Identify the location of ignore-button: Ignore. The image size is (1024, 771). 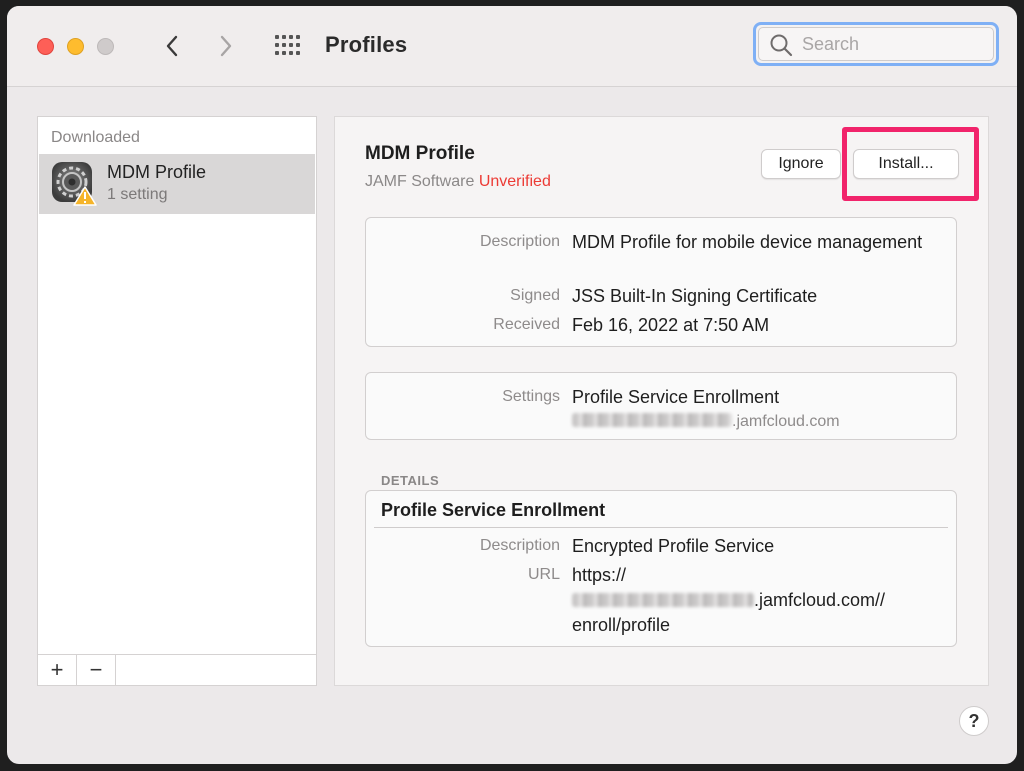
(801, 164).